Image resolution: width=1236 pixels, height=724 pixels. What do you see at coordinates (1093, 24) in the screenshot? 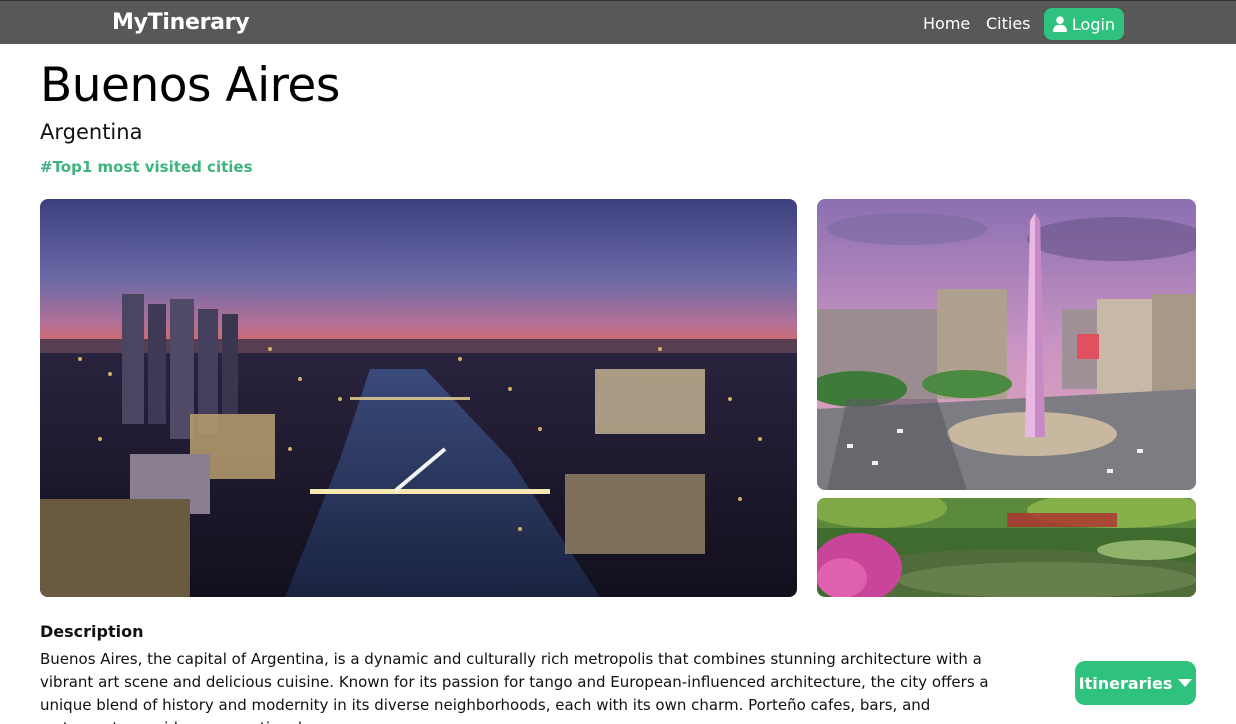
I see `login-label: Login` at bounding box center [1093, 24].